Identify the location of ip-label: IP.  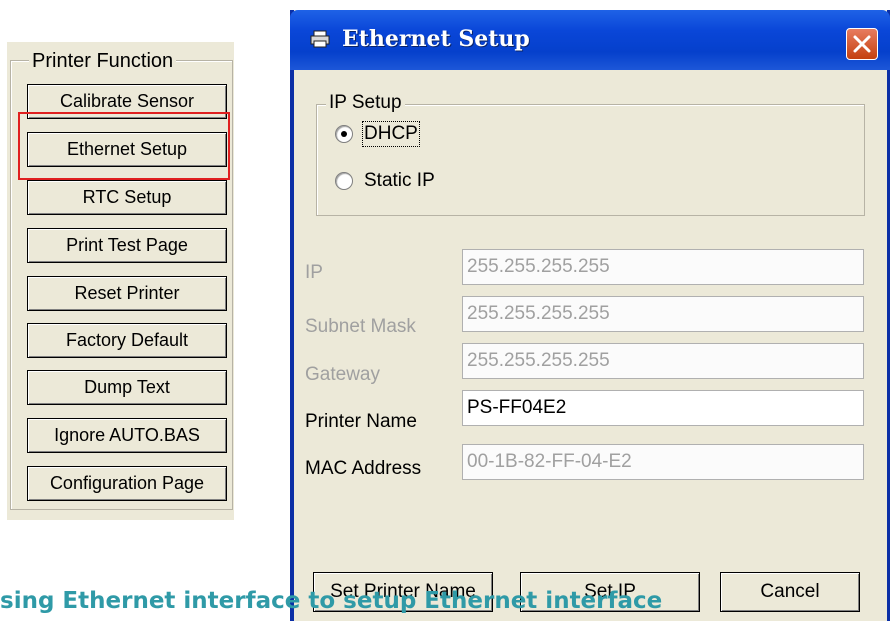
(314, 272).